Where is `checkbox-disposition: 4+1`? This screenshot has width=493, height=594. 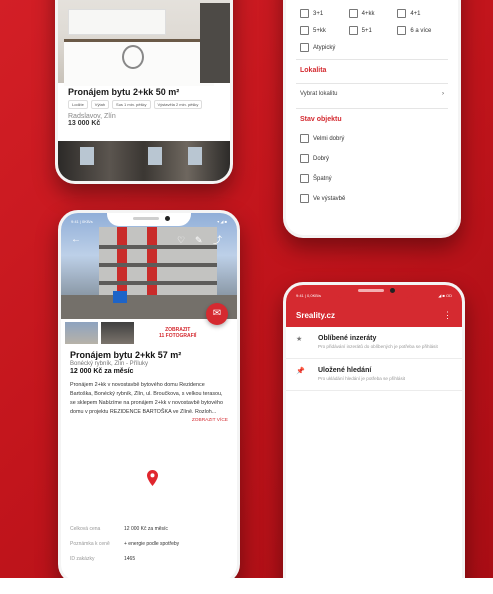
checkbox-disposition: 4+1 is located at coordinates (421, 13).